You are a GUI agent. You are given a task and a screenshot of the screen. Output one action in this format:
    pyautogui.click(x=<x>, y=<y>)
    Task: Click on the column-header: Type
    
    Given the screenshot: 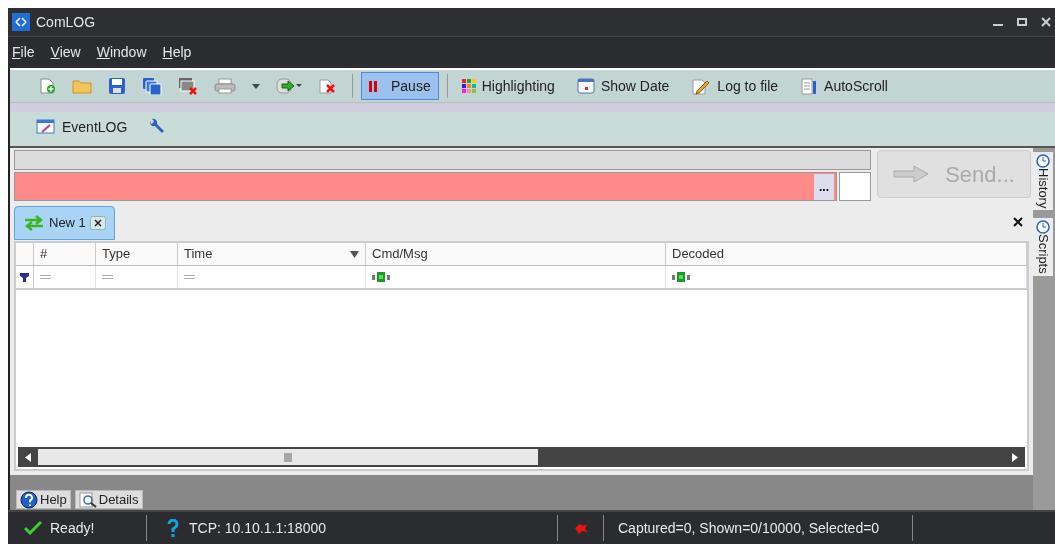 What is the action you would take?
    pyautogui.click(x=137, y=254)
    